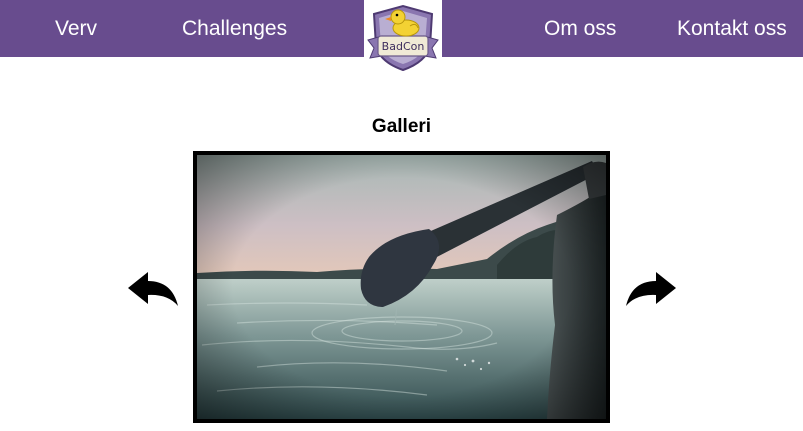 This screenshot has width=803, height=431. Describe the element at coordinates (580, 28) in the screenshot. I see `nav-link-om-oss: Om oss` at that location.